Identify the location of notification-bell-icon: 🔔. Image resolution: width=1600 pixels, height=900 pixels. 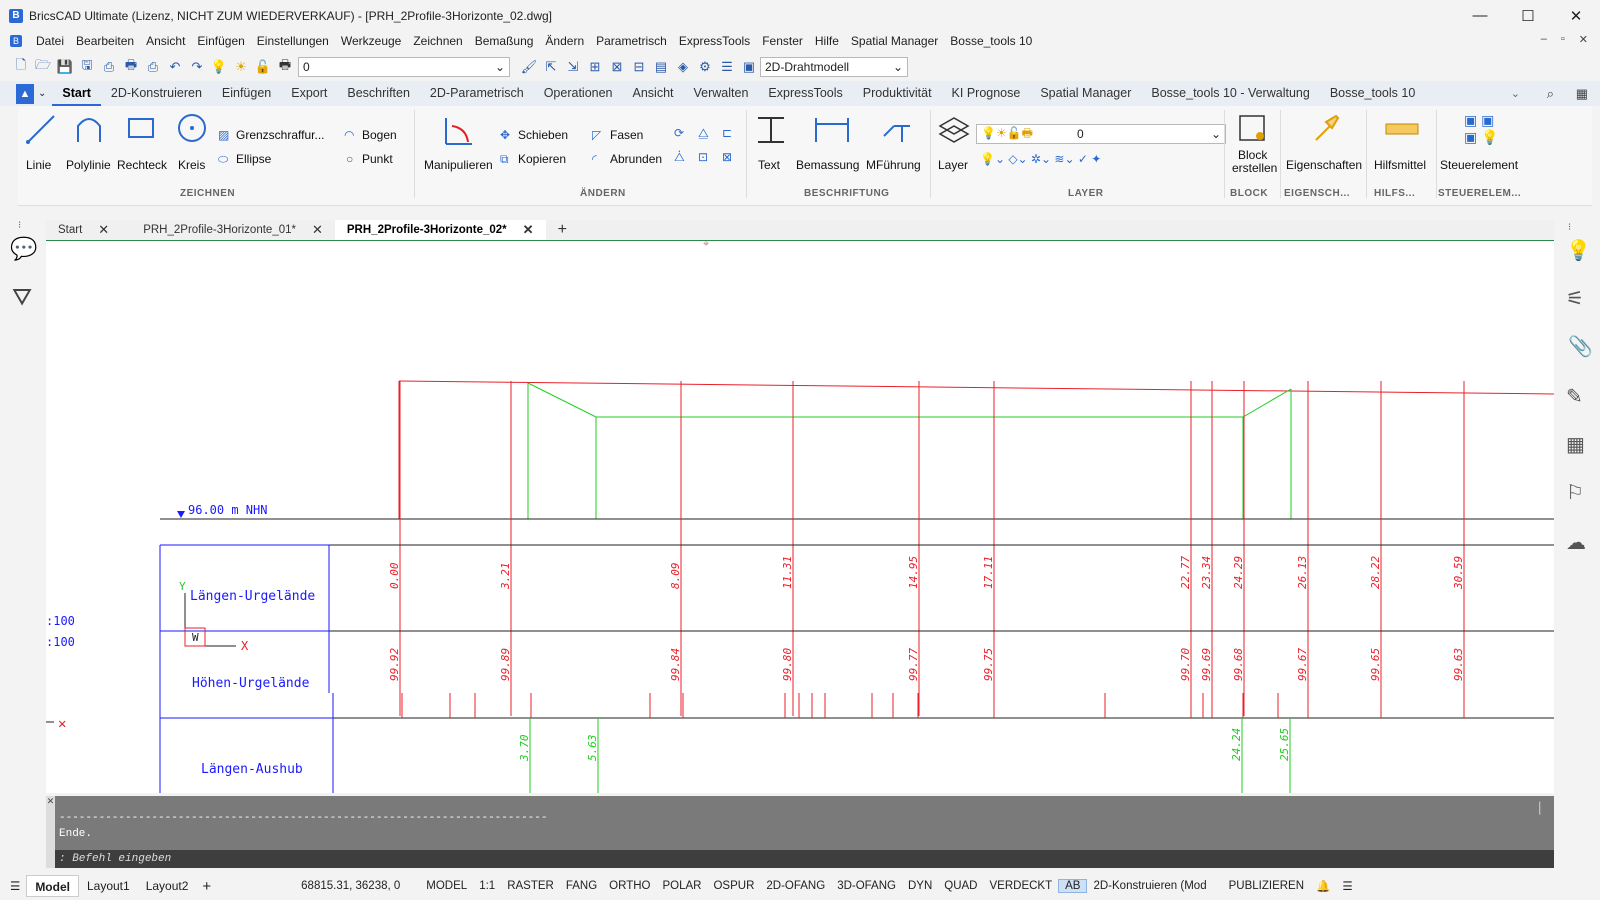
(1323, 886).